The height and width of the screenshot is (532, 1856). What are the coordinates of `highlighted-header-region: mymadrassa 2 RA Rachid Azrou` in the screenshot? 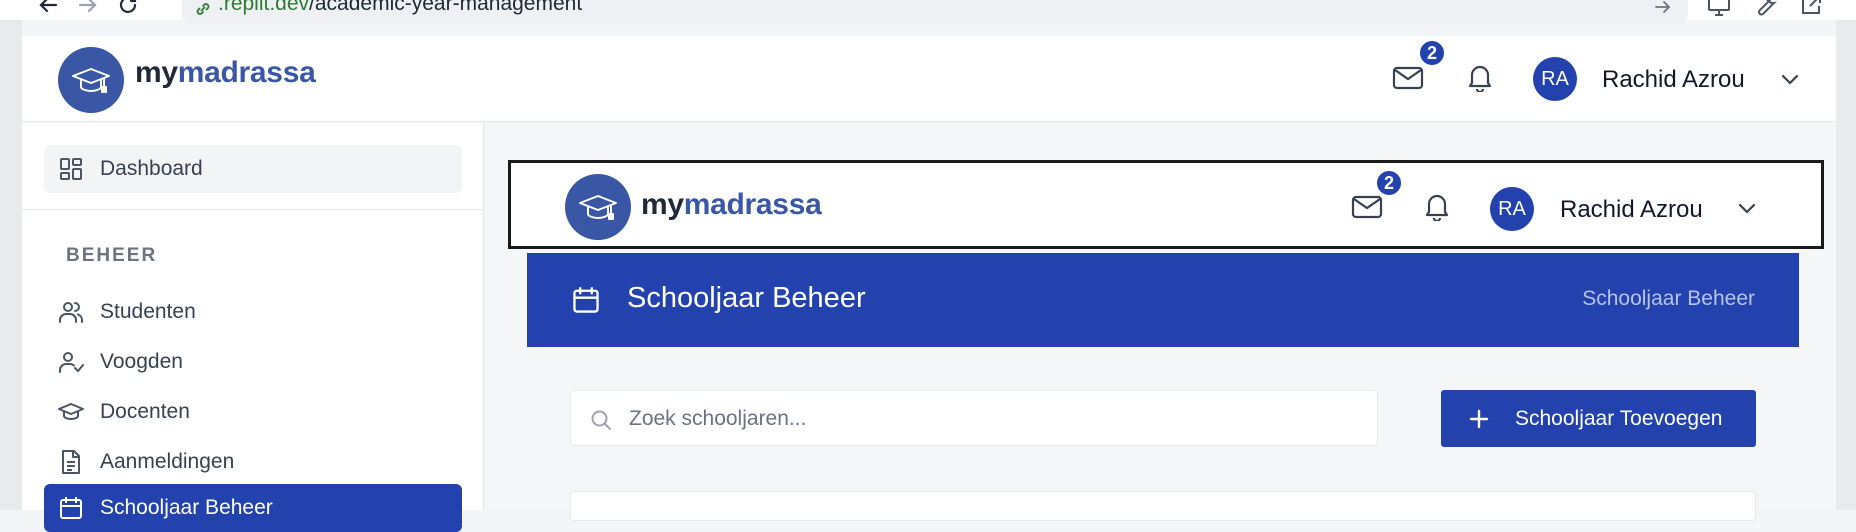 It's located at (1166, 204).